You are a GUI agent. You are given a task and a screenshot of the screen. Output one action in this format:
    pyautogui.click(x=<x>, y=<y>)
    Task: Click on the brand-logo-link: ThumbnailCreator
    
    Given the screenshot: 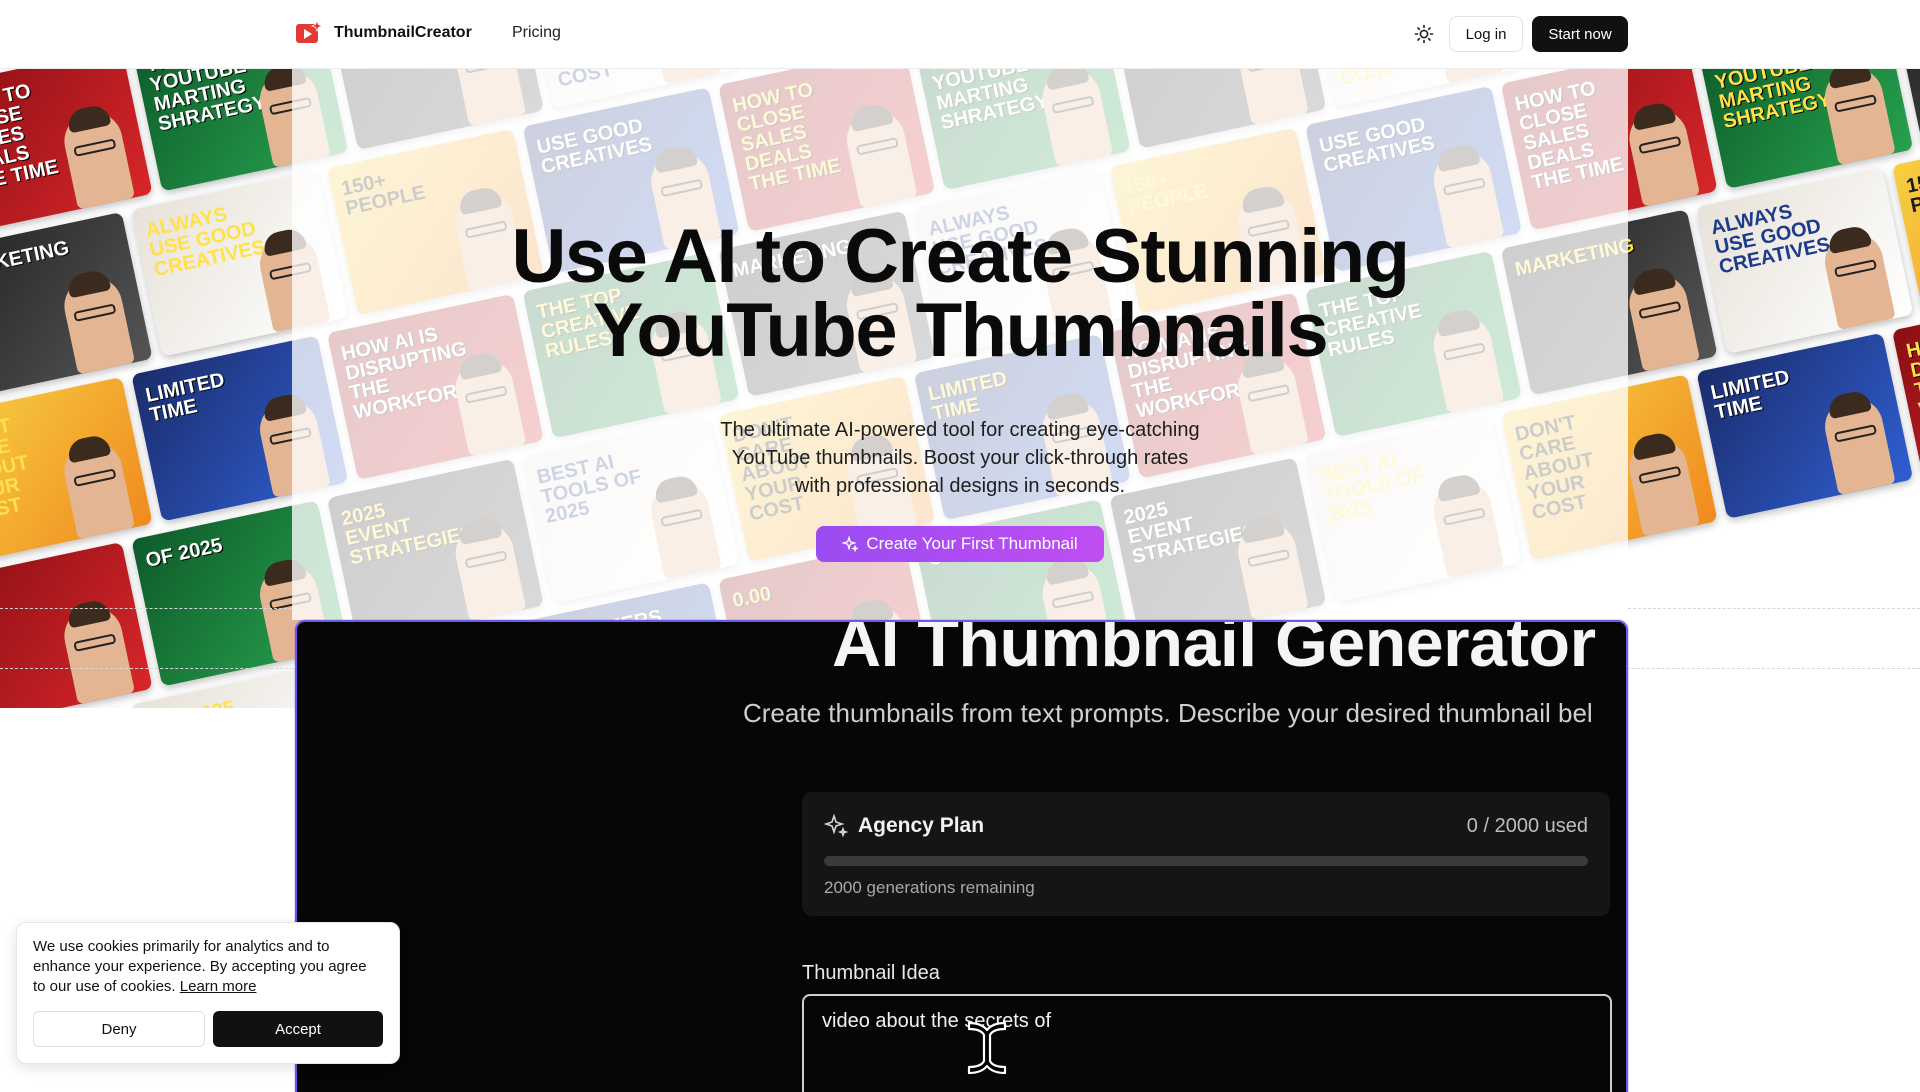 What is the action you would take?
    pyautogui.click(x=384, y=33)
    